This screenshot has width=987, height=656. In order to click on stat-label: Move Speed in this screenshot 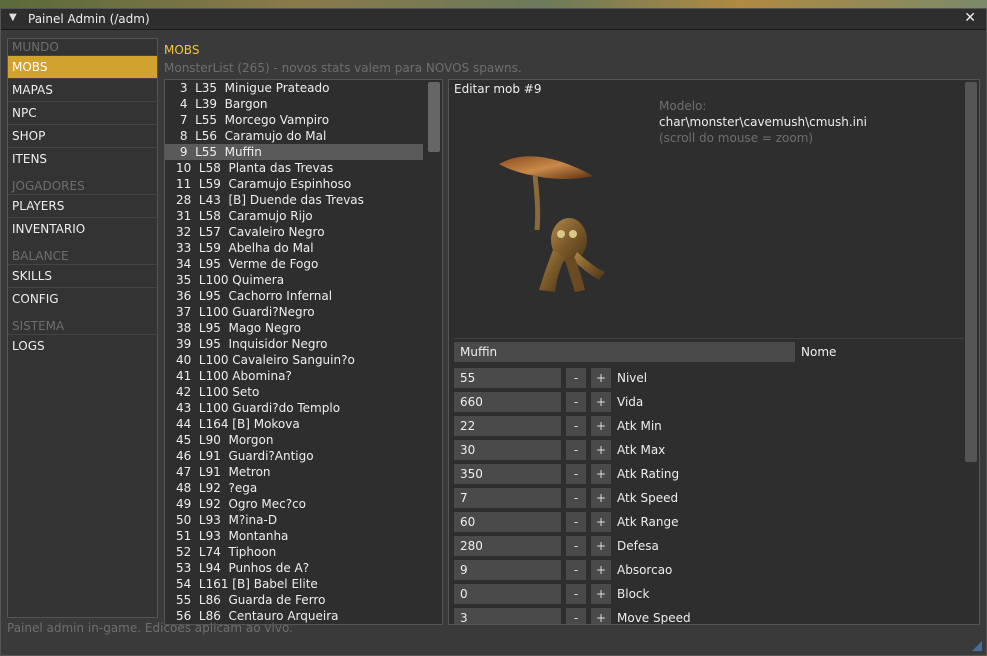, I will do `click(654, 618)`.